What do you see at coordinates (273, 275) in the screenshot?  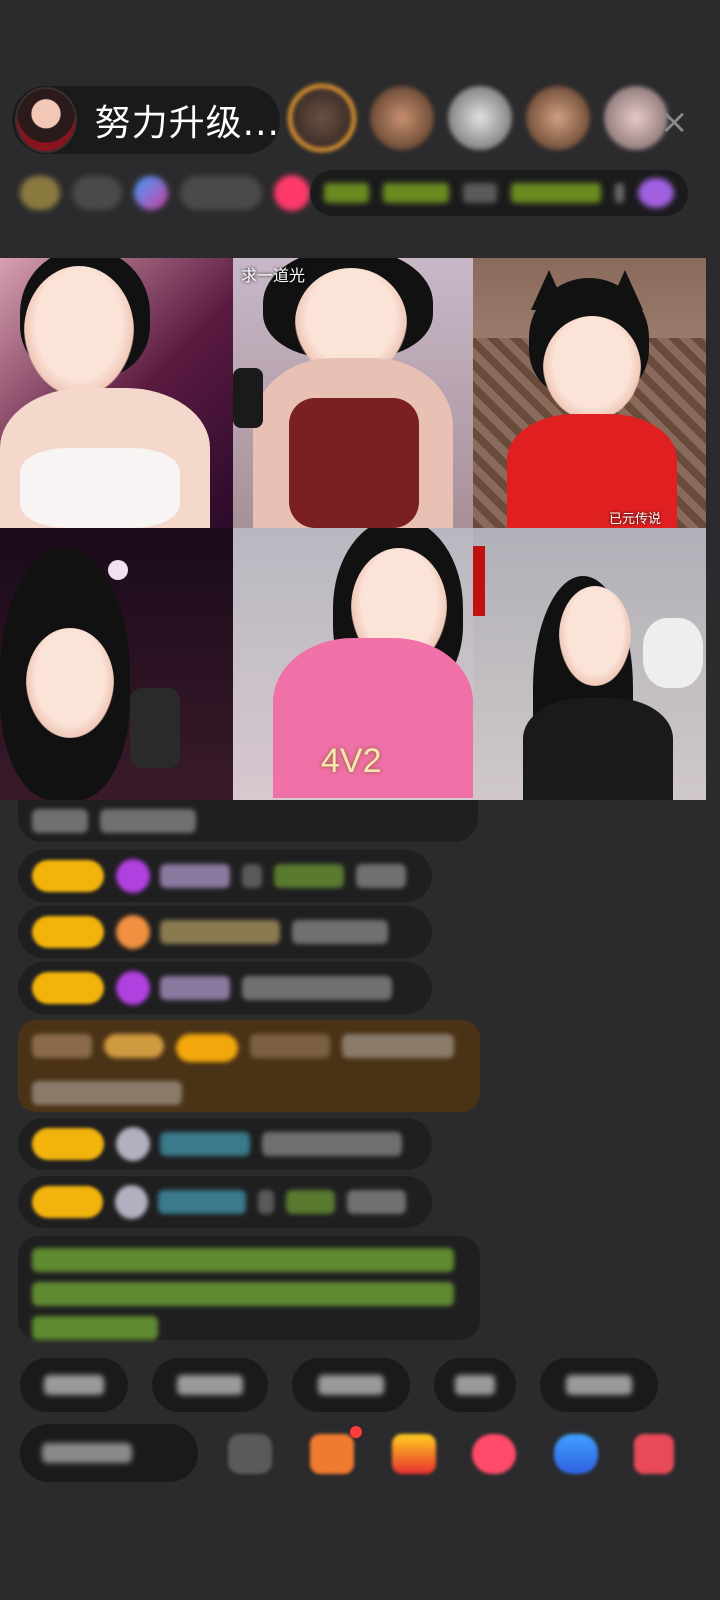 I see `tile-caption: 求一道光` at bounding box center [273, 275].